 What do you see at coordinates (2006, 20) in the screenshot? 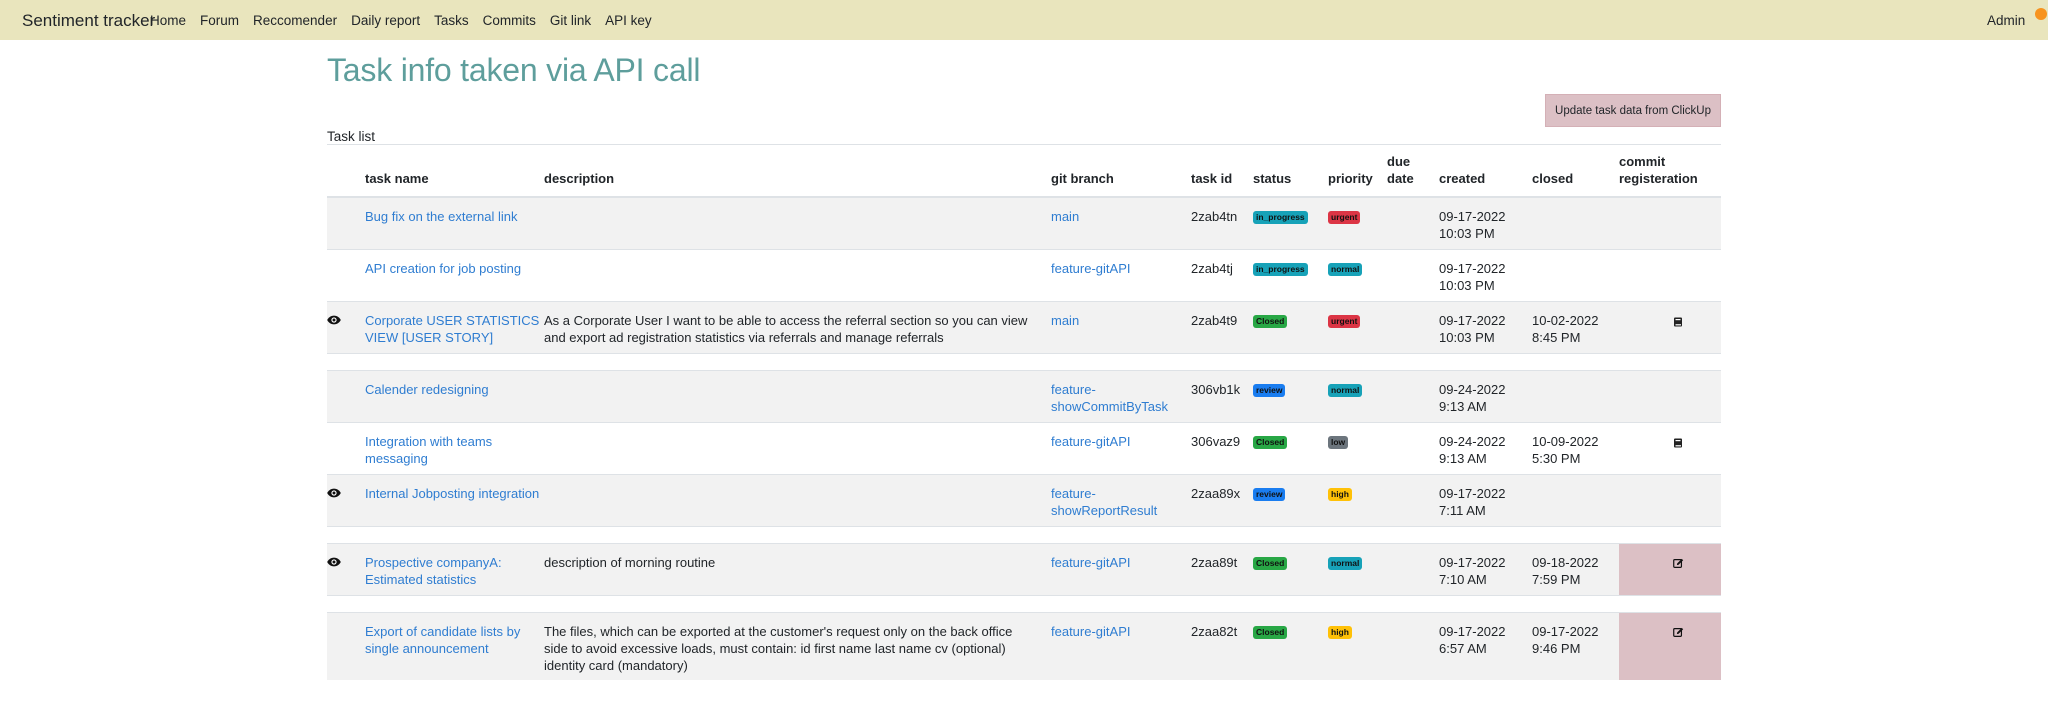
I see `admin-menu: Admin` at bounding box center [2006, 20].